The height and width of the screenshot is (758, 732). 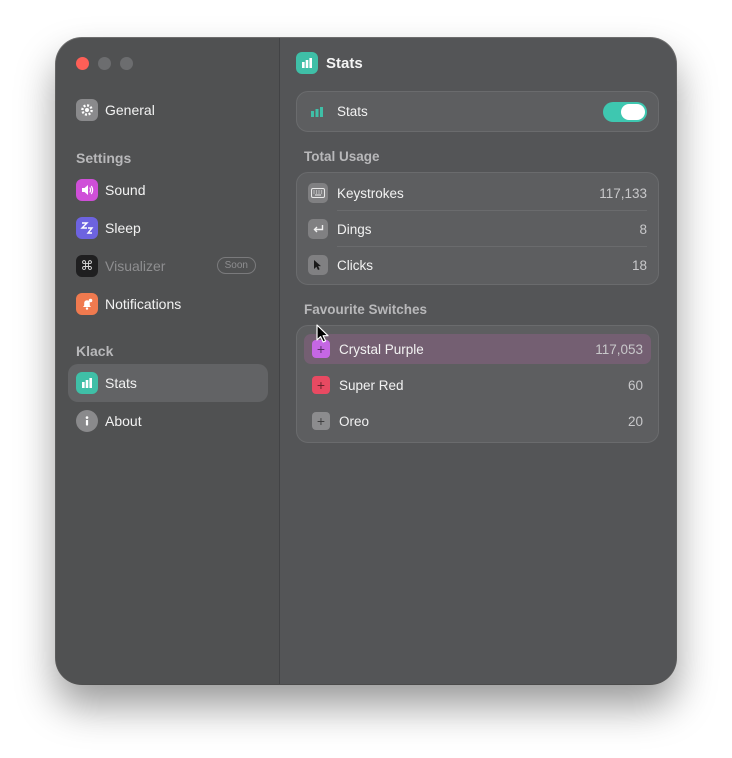 I want to click on gear-icon, so click(x=87, y=110).